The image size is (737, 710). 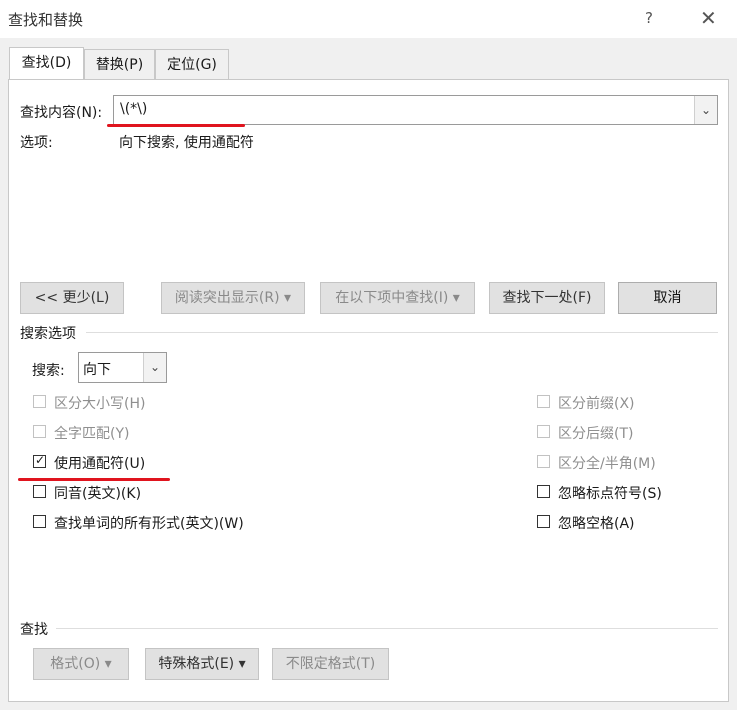 What do you see at coordinates (543, 431) in the screenshot?
I see `match-suffix-checkbox` at bounding box center [543, 431].